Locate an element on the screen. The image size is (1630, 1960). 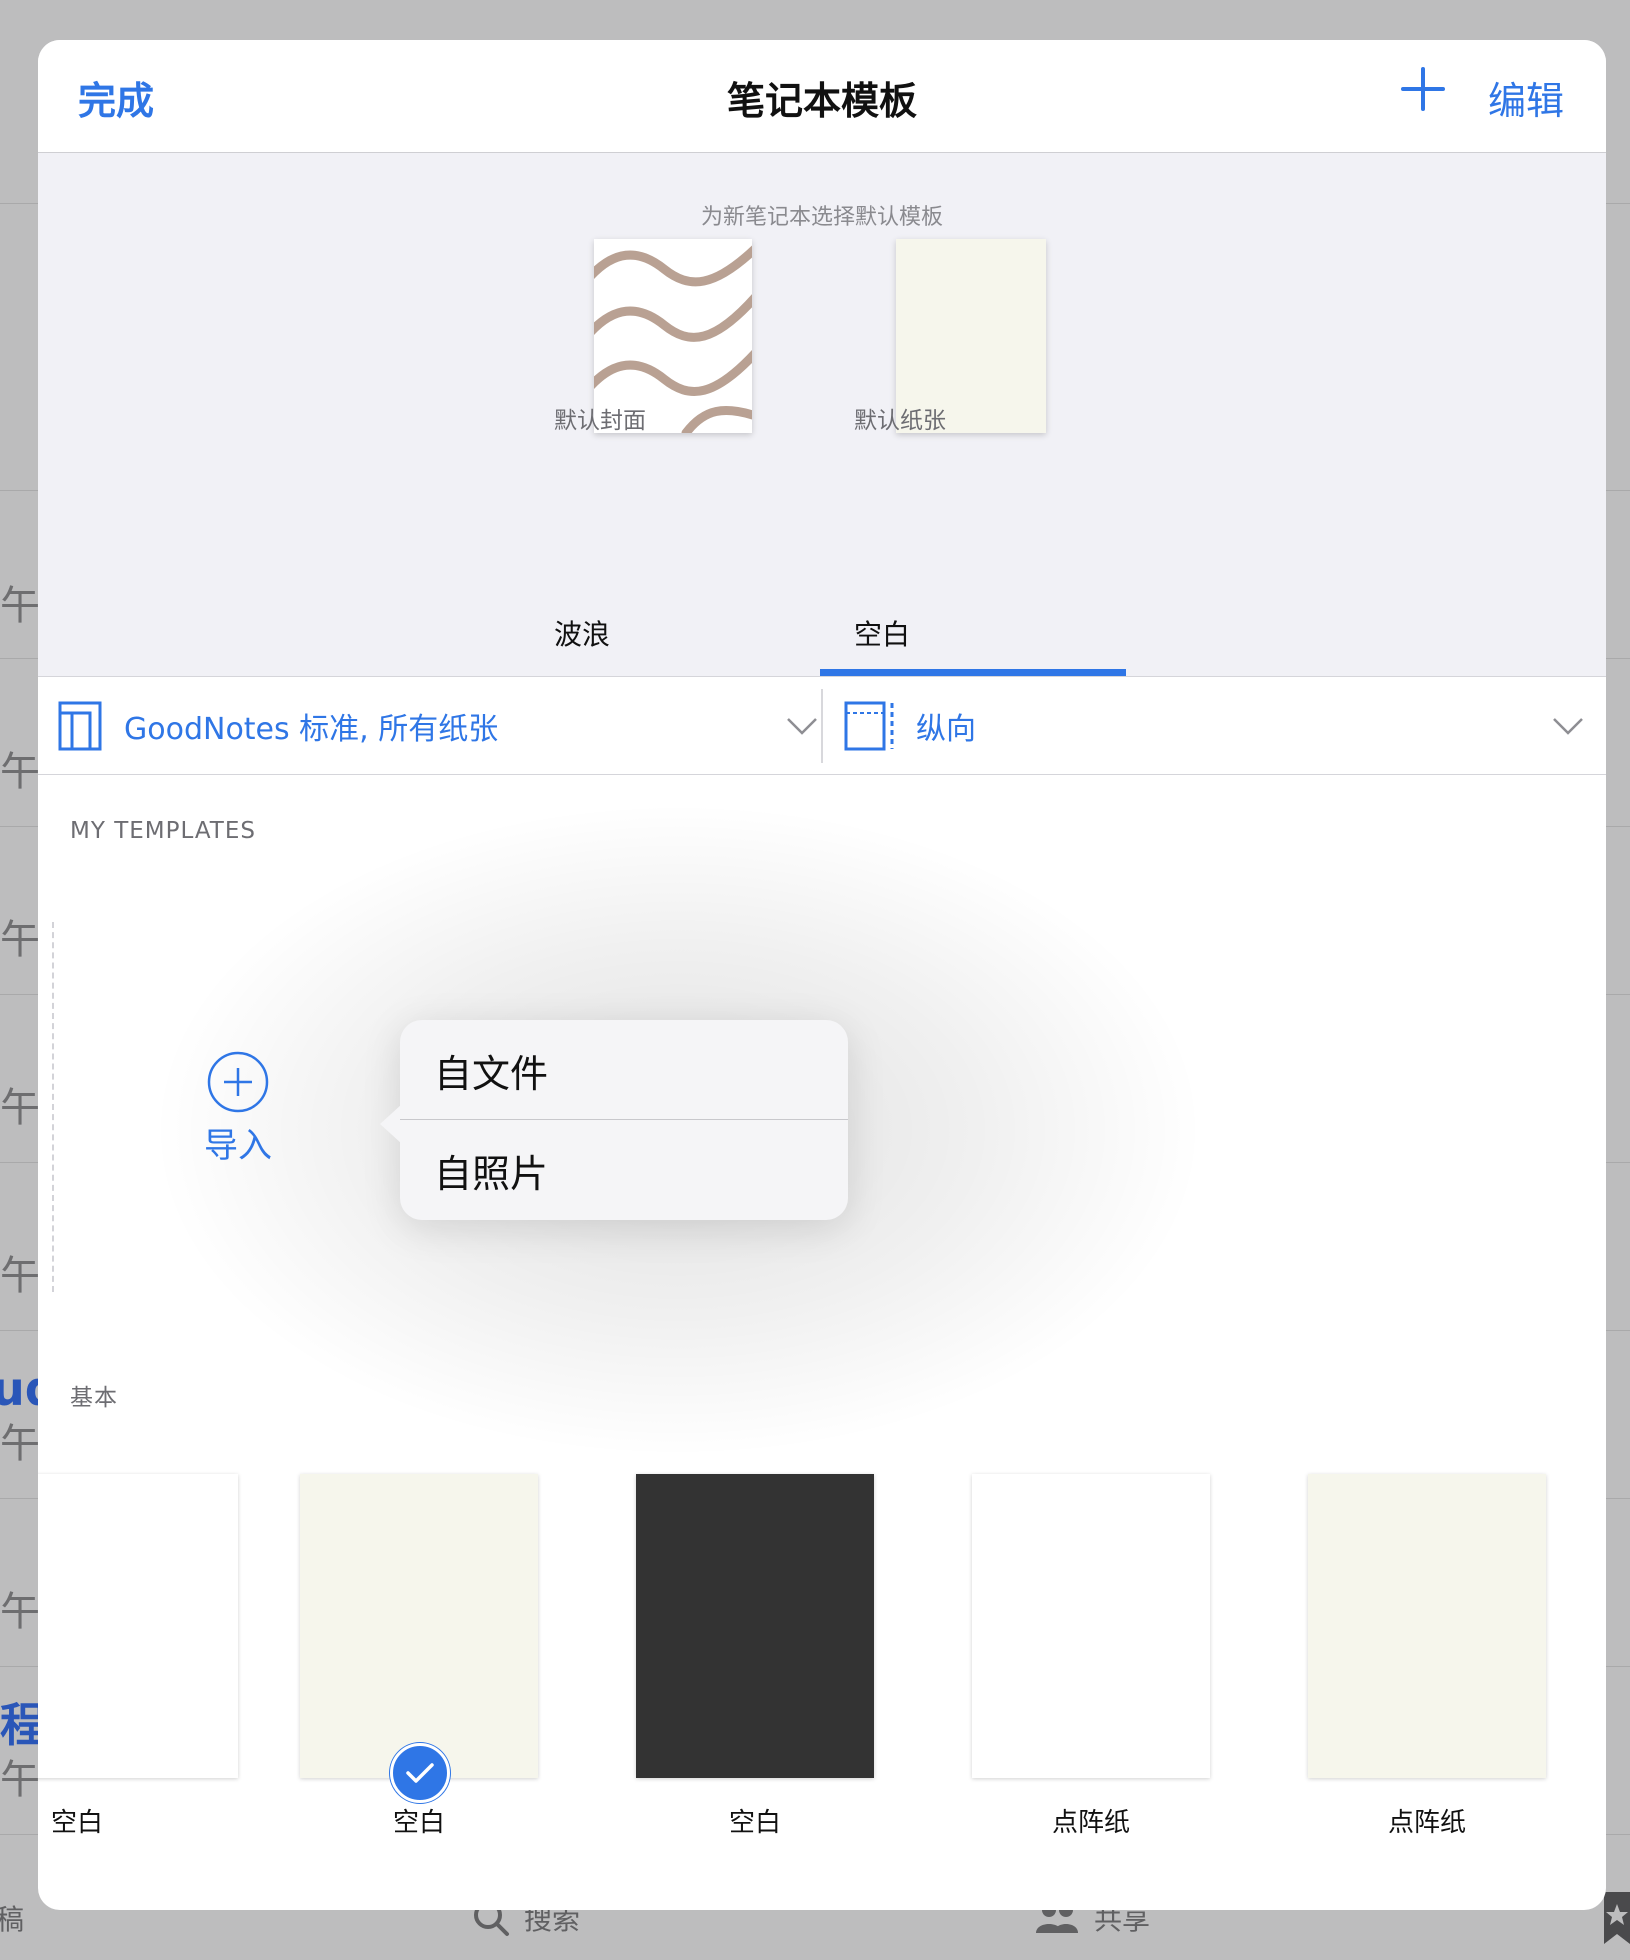
add-circle-icon is located at coordinates (238, 1082).